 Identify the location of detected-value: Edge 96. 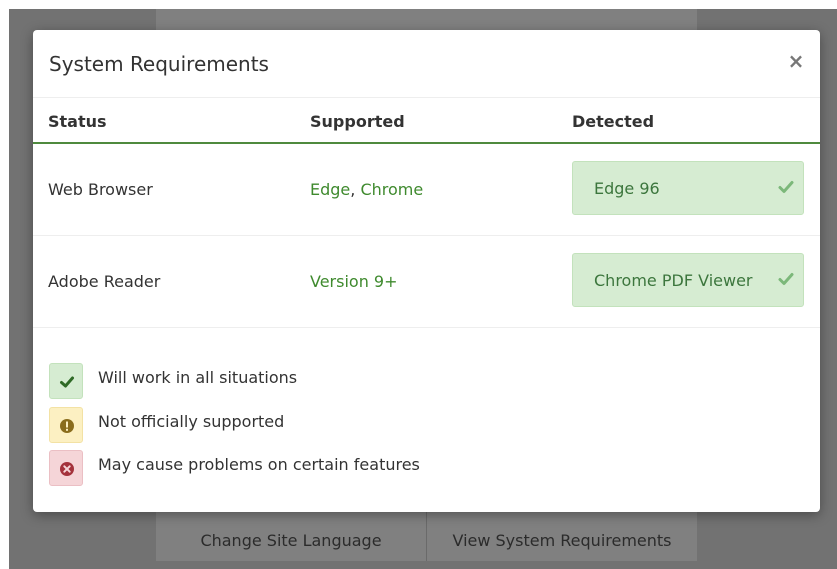
(627, 188).